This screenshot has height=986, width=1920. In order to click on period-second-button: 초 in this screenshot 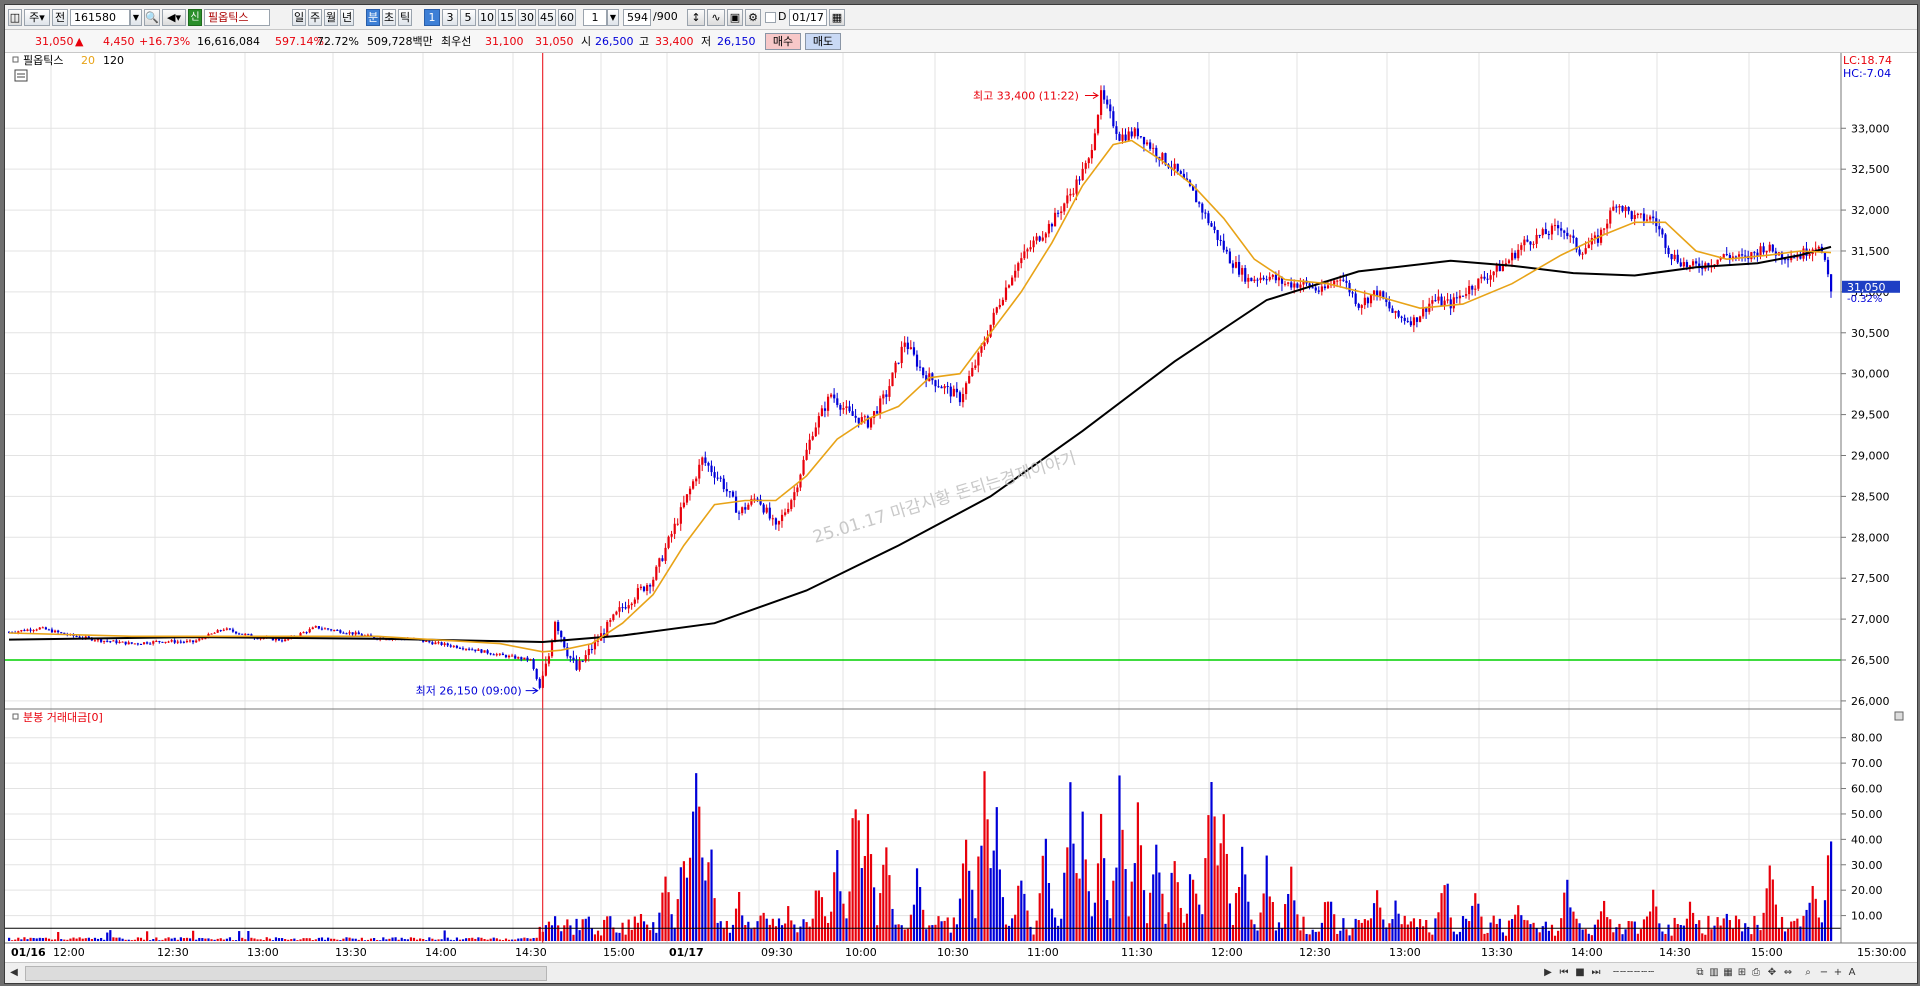, I will do `click(389, 17)`.